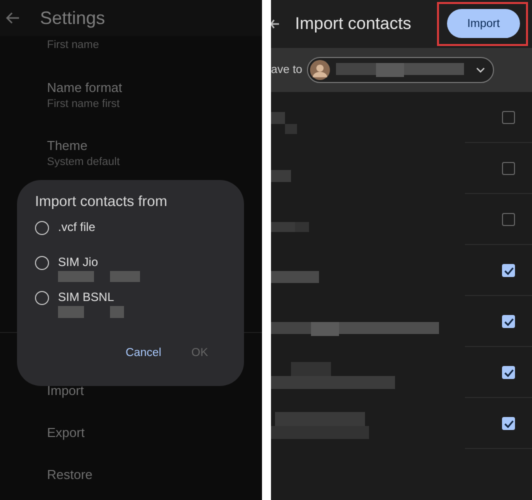 The image size is (532, 500). Describe the element at coordinates (91, 297) in the screenshot. I see `option-label: SIM BSNL` at that location.